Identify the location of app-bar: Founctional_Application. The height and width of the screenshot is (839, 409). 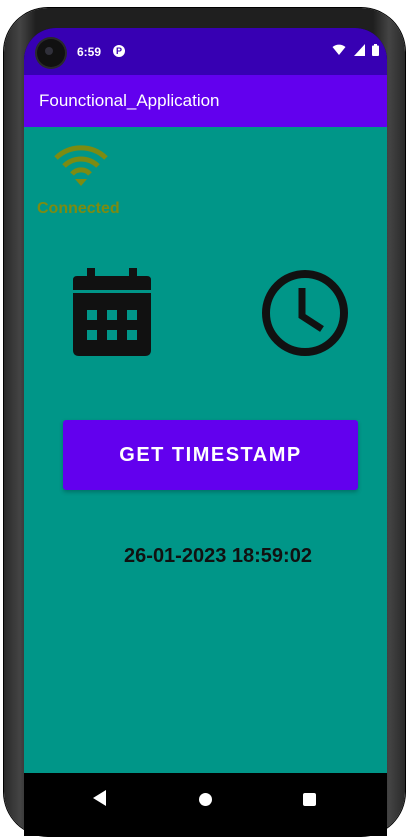
(205, 101).